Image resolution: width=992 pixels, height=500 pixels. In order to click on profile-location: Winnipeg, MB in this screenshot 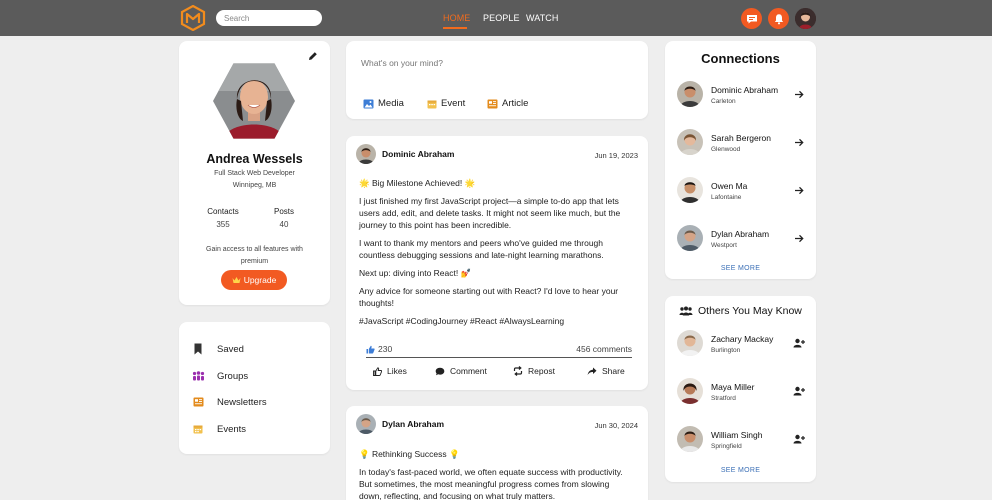, I will do `click(254, 185)`.